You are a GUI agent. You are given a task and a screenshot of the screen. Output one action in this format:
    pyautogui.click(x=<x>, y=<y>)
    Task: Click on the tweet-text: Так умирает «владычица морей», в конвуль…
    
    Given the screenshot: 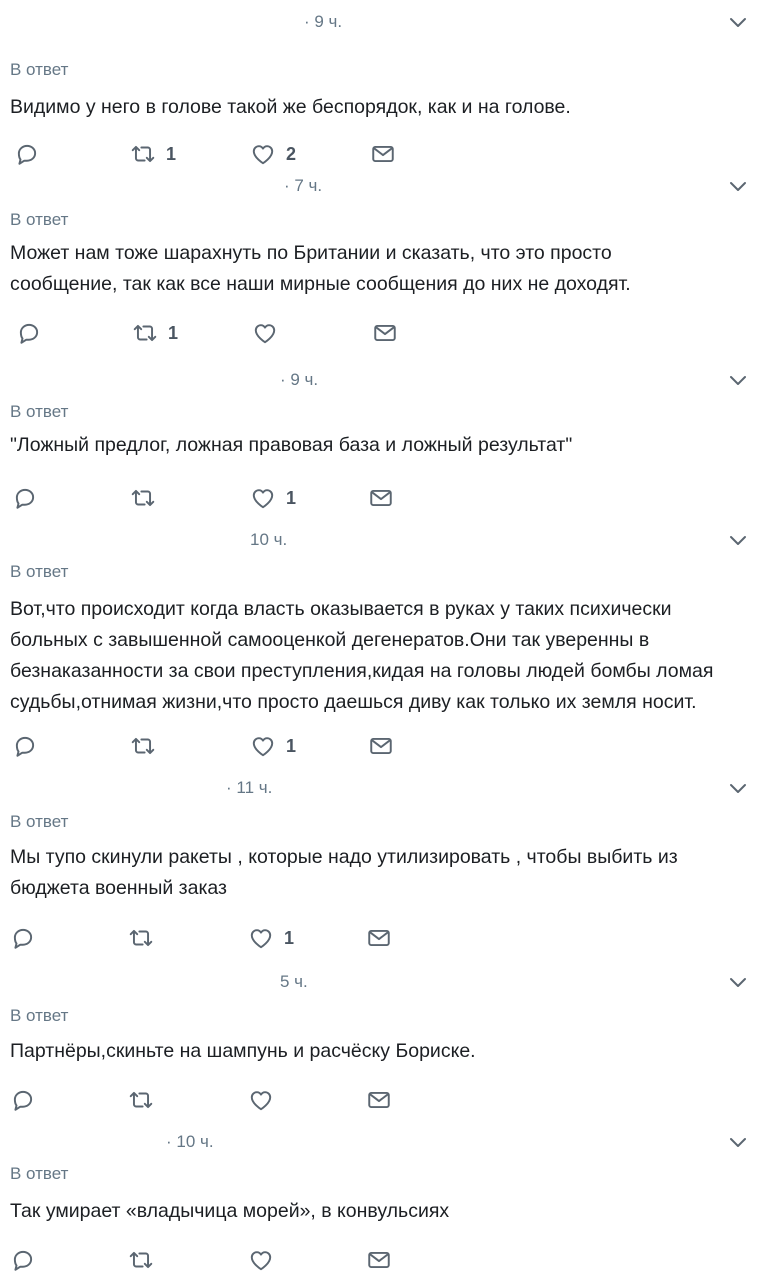 What is the action you would take?
    pyautogui.click(x=370, y=1211)
    